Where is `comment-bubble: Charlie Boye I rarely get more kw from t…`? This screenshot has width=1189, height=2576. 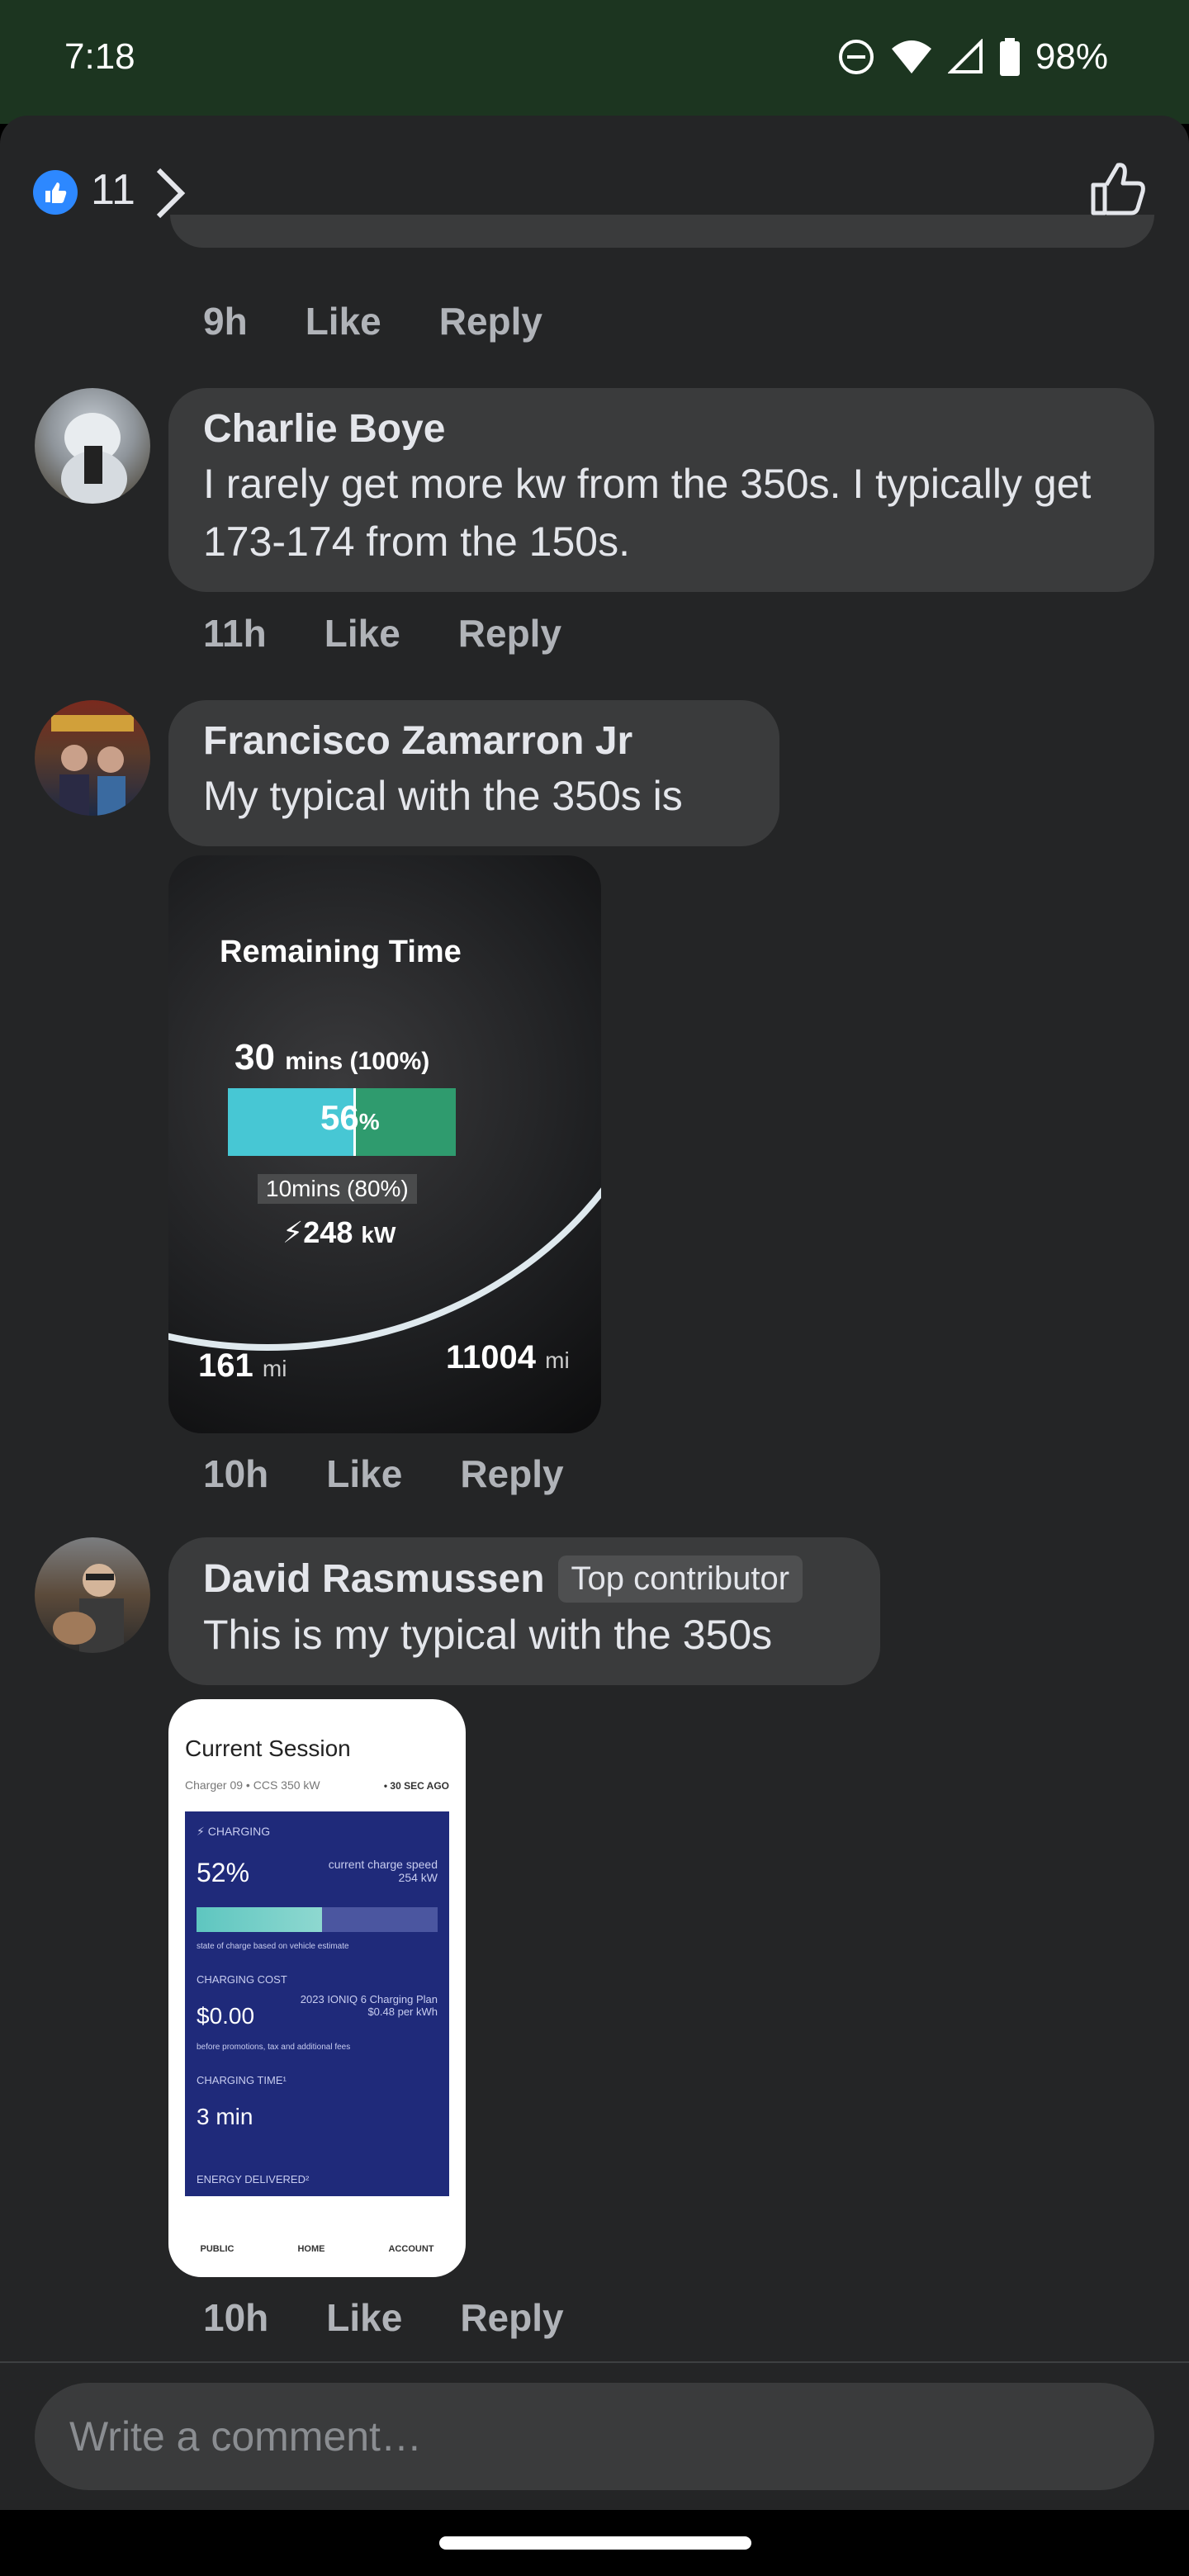
comment-bubble: Charlie Boye I rarely get more kw from t… is located at coordinates (661, 490).